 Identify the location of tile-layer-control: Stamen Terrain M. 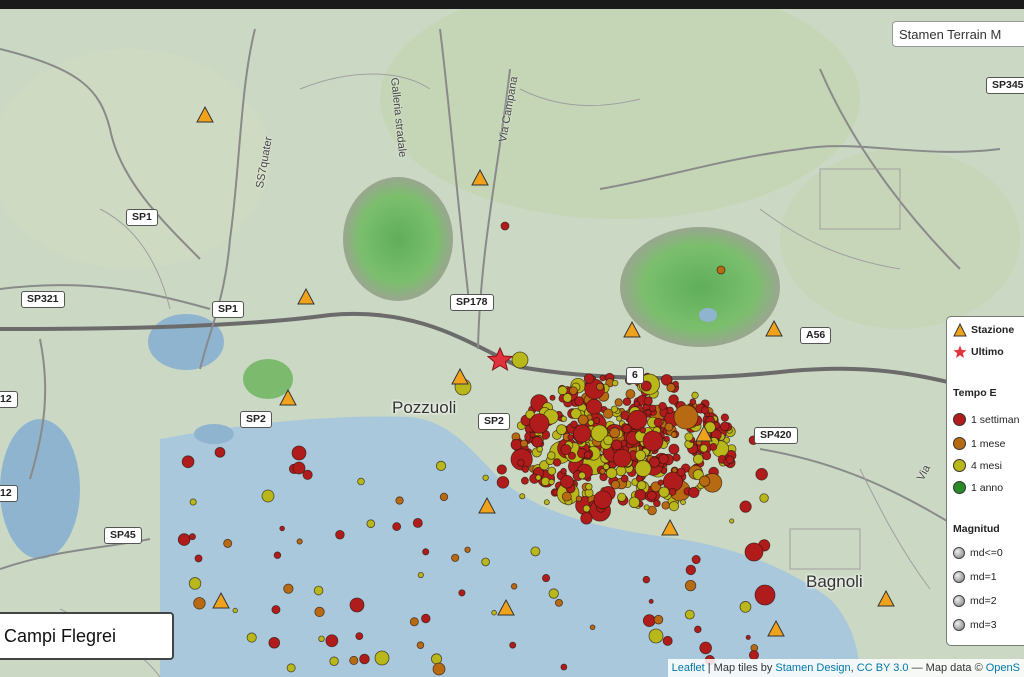
(958, 34).